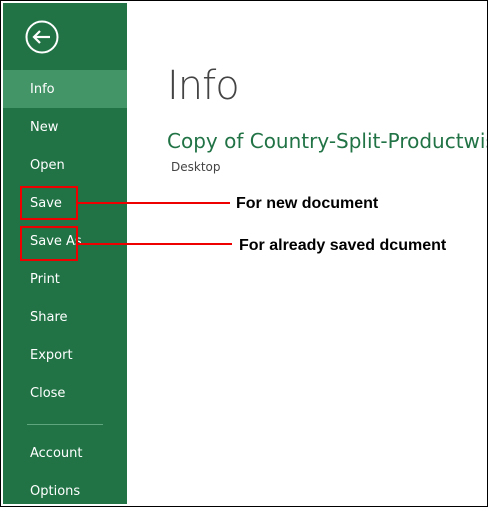  I want to click on sidebar-item-print: Print, so click(65, 279).